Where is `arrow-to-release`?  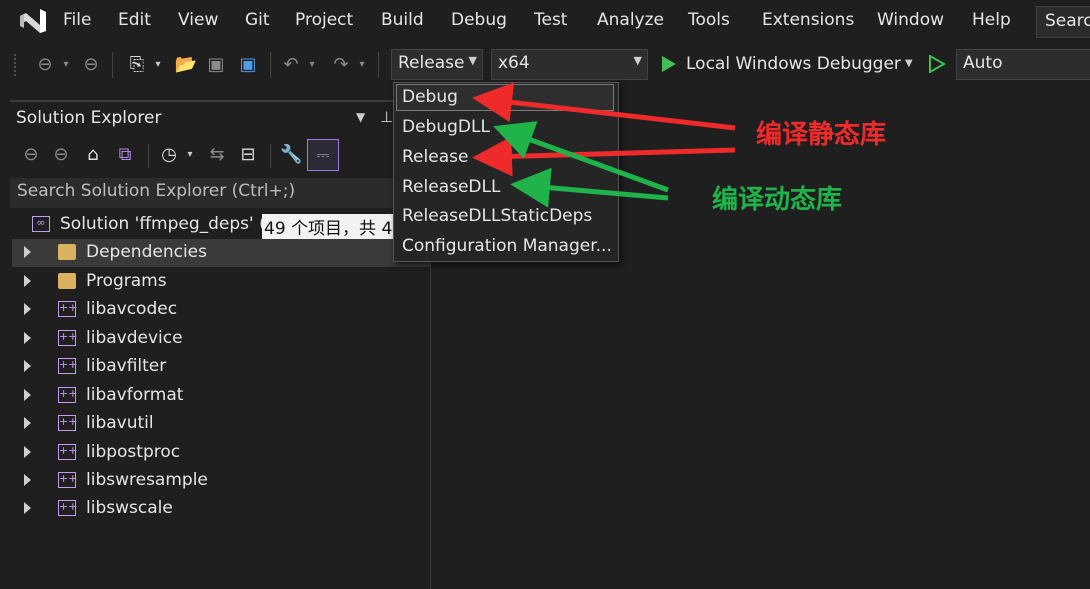 arrow-to-release is located at coordinates (604, 156).